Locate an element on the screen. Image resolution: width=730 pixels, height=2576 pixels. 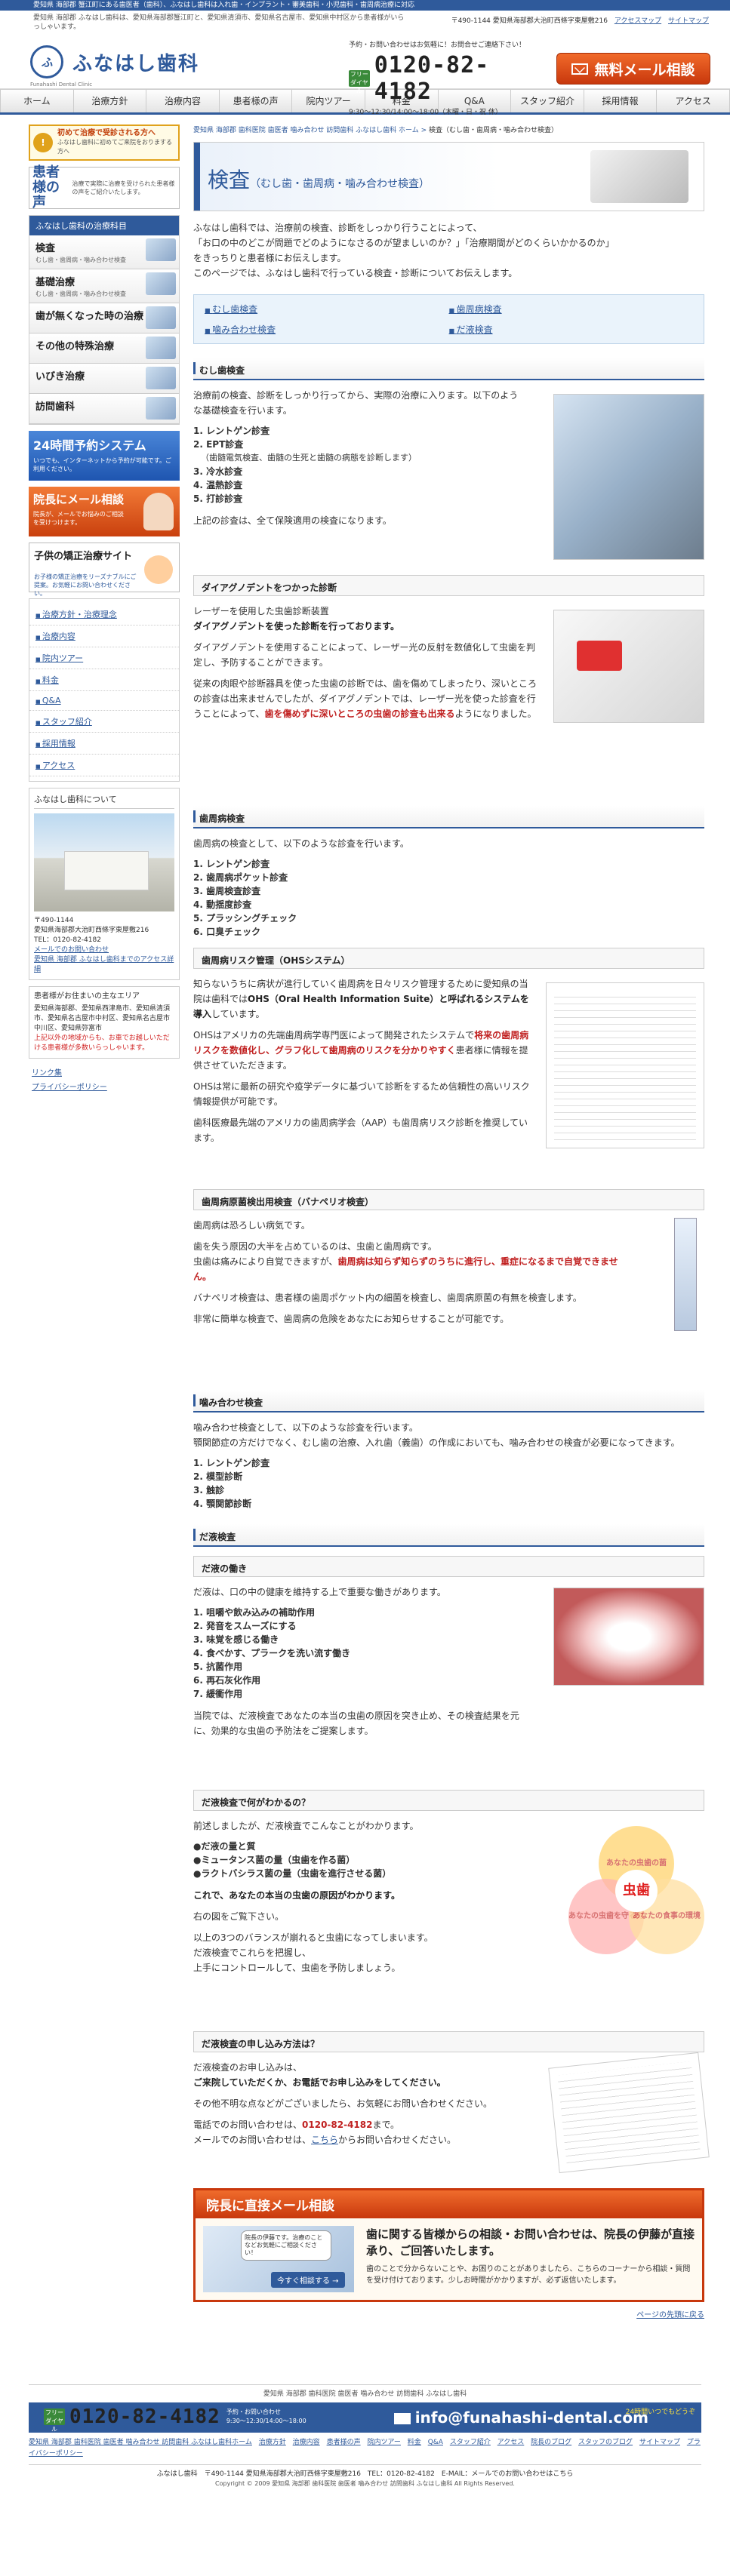
sidebar-item-snoring: いびき治療 is located at coordinates (104, 379).